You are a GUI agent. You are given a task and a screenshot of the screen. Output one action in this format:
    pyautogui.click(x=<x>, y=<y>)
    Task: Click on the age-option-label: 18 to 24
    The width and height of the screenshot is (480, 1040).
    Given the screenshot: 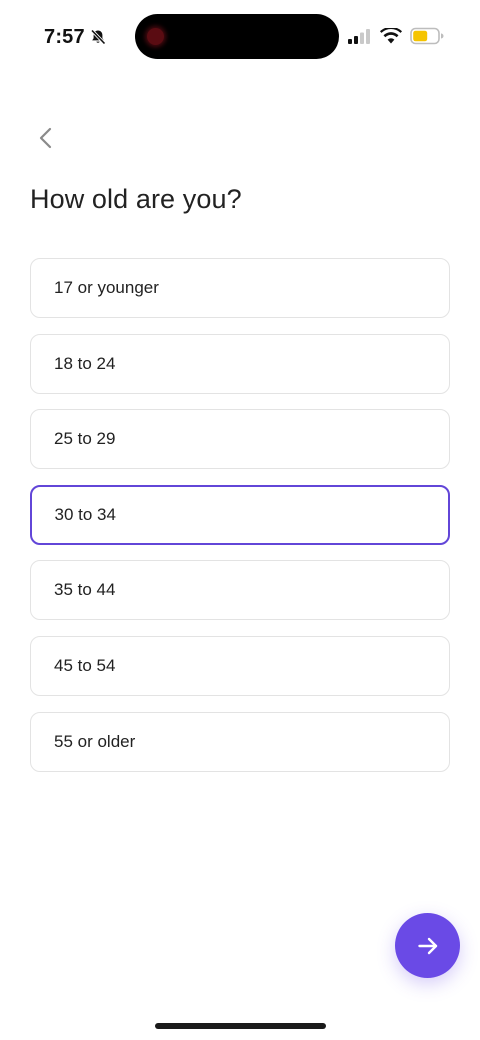 What is the action you would take?
    pyautogui.click(x=85, y=363)
    